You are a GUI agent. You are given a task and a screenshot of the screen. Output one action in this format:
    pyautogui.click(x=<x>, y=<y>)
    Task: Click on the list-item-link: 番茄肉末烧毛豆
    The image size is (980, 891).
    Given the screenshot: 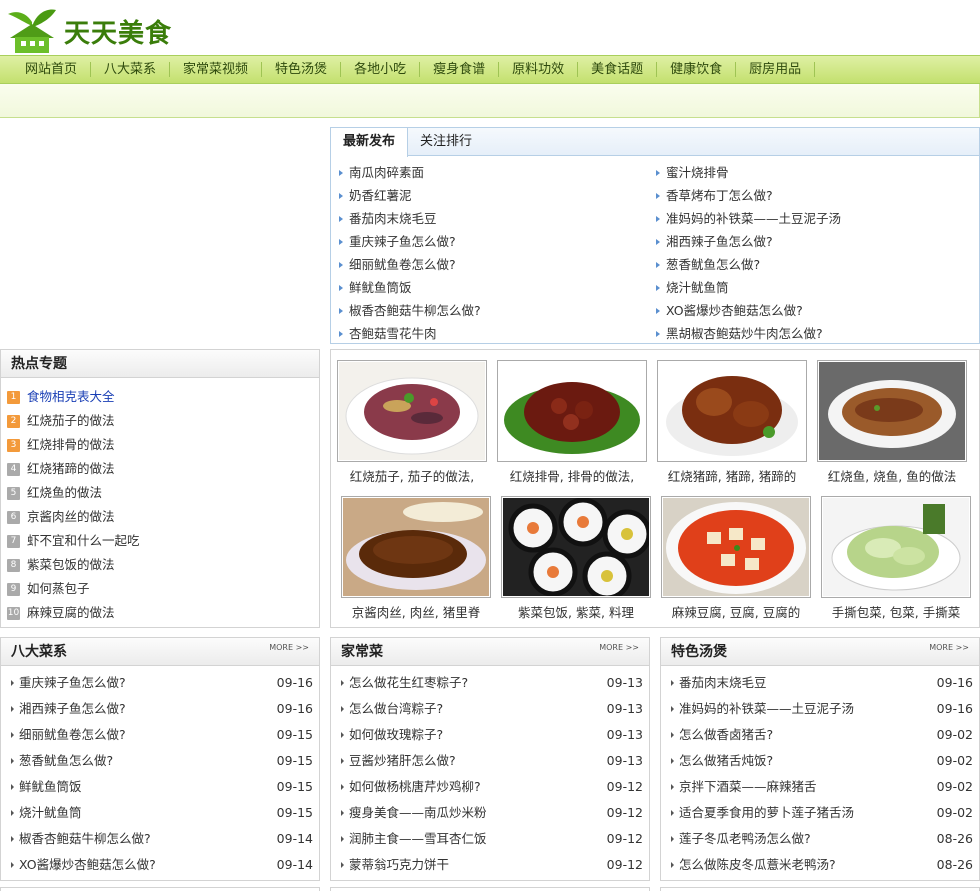 What is the action you would take?
    pyautogui.click(x=393, y=218)
    